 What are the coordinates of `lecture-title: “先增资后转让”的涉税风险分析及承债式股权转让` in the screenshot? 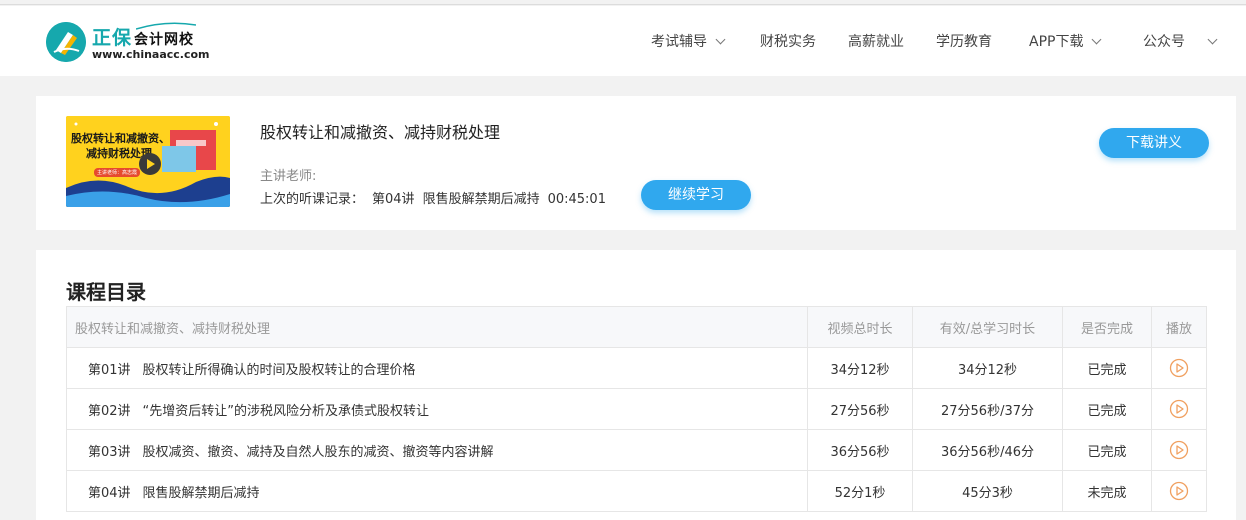 It's located at (286, 411).